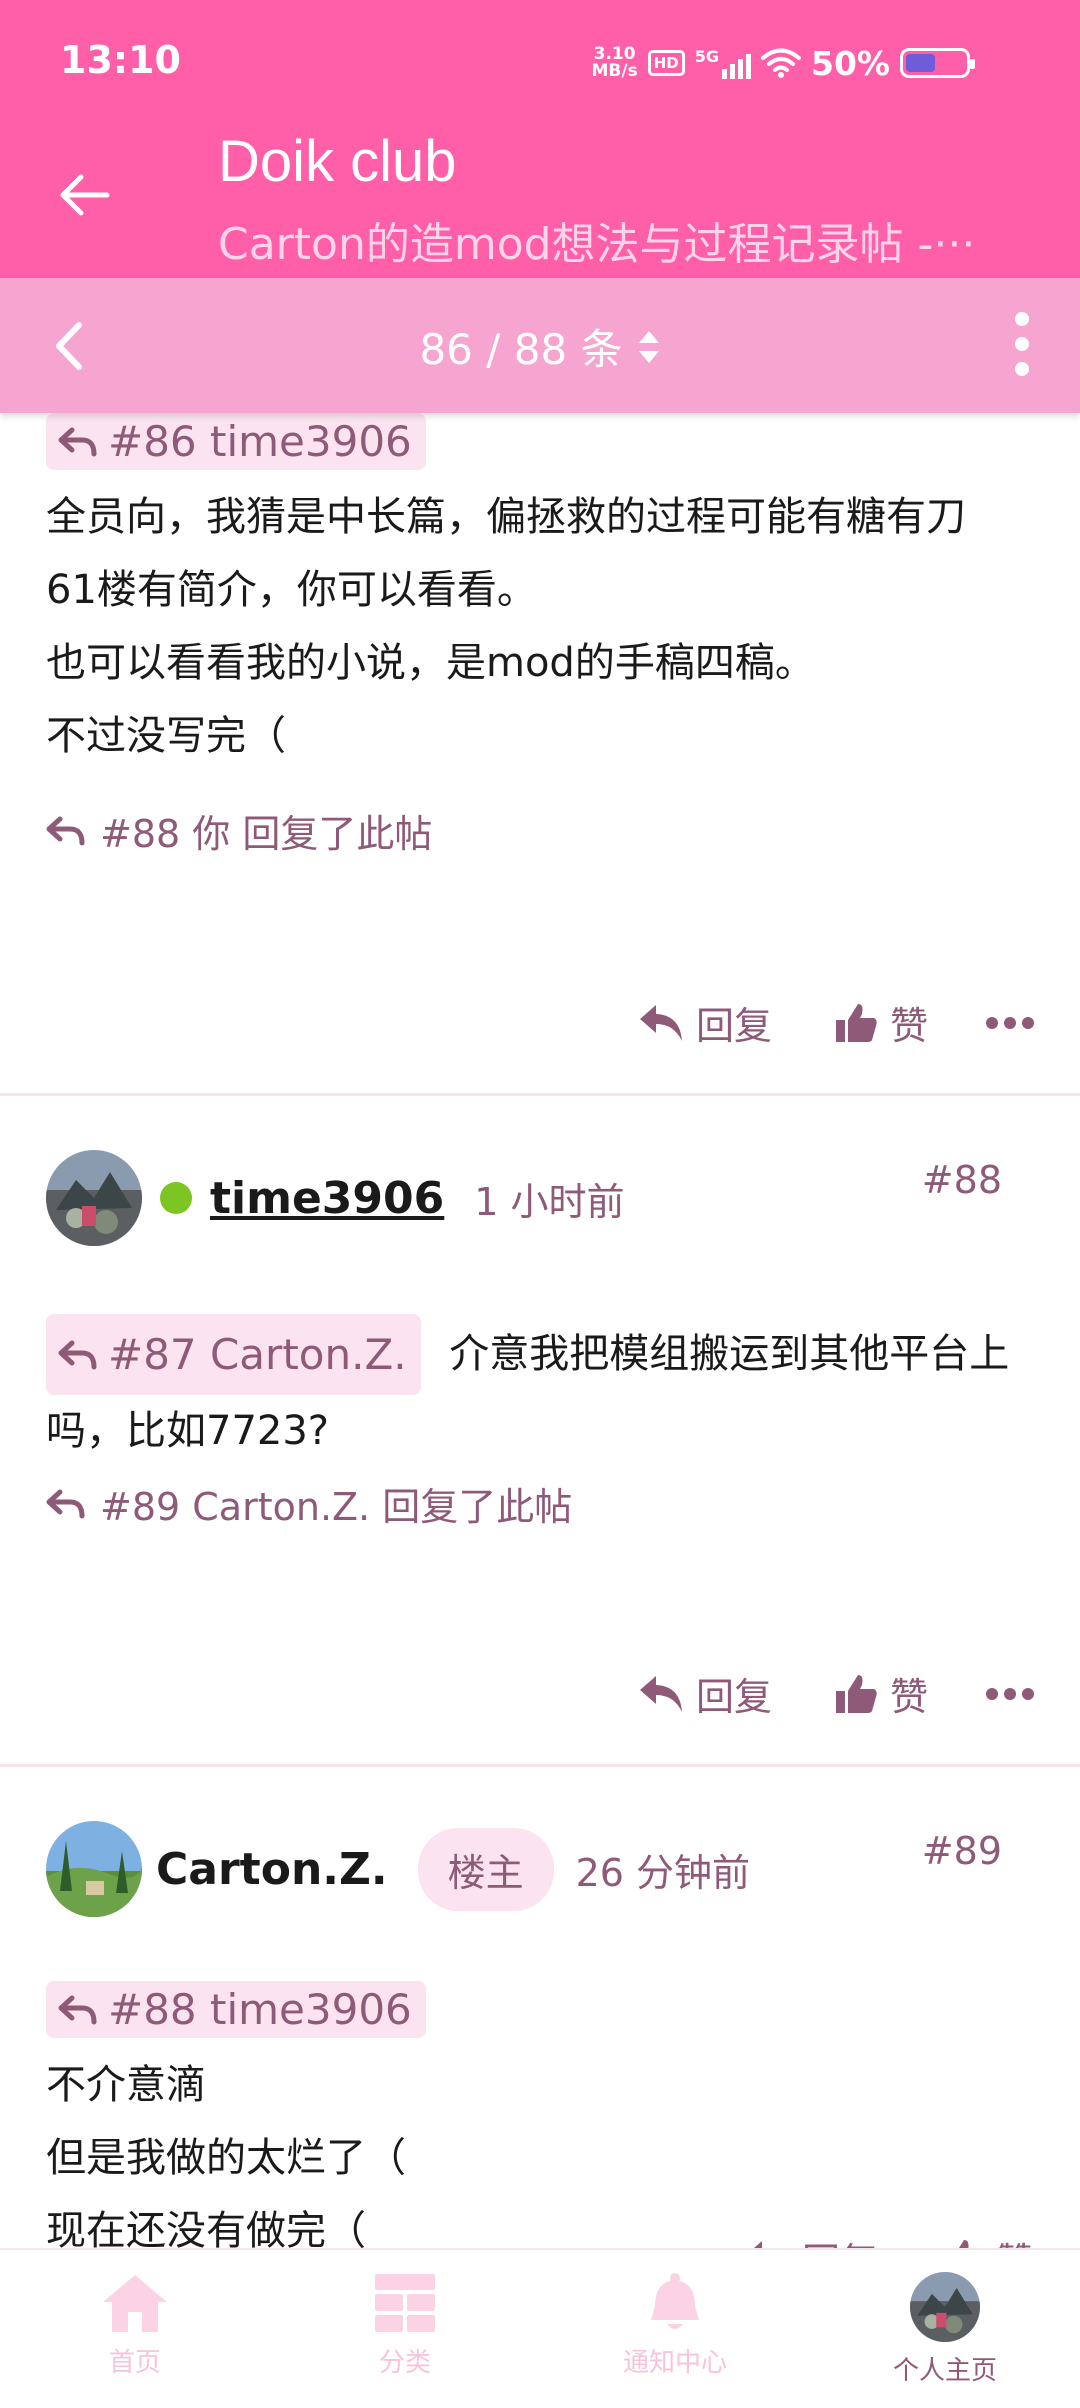 The height and width of the screenshot is (2408, 1080). What do you see at coordinates (226, 2155) in the screenshot?
I see `post-body: 不介意滴 但是我做的太烂了（ 现在还没有做完（` at bounding box center [226, 2155].